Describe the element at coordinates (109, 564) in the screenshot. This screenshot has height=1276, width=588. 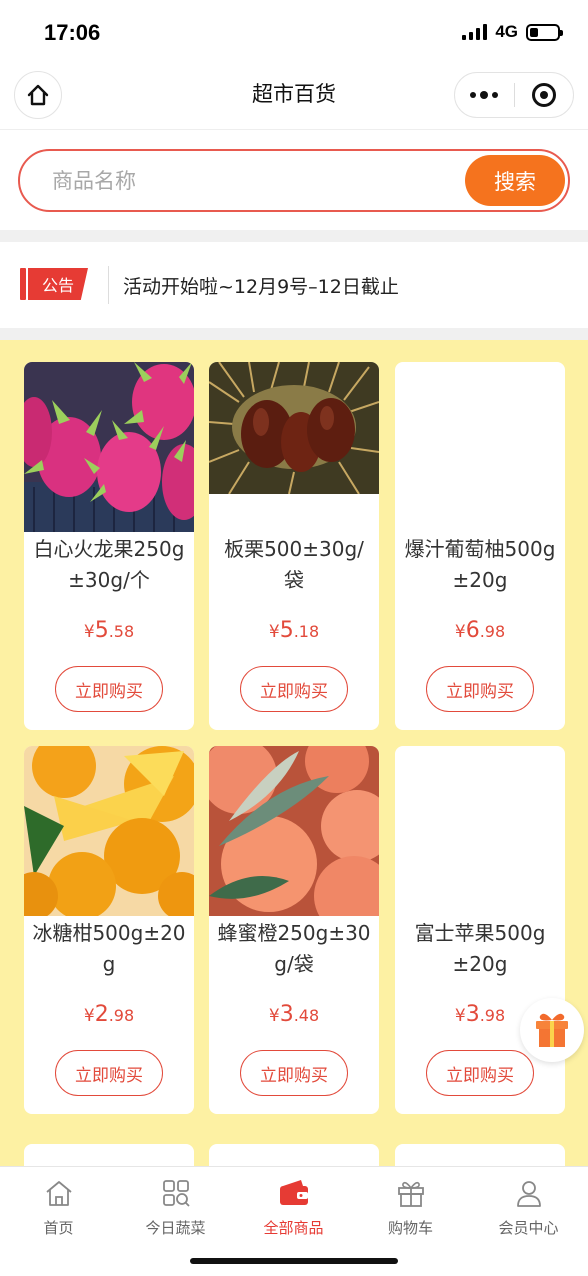
I see `product-name: 白心火龙果250g±30g/个` at that location.